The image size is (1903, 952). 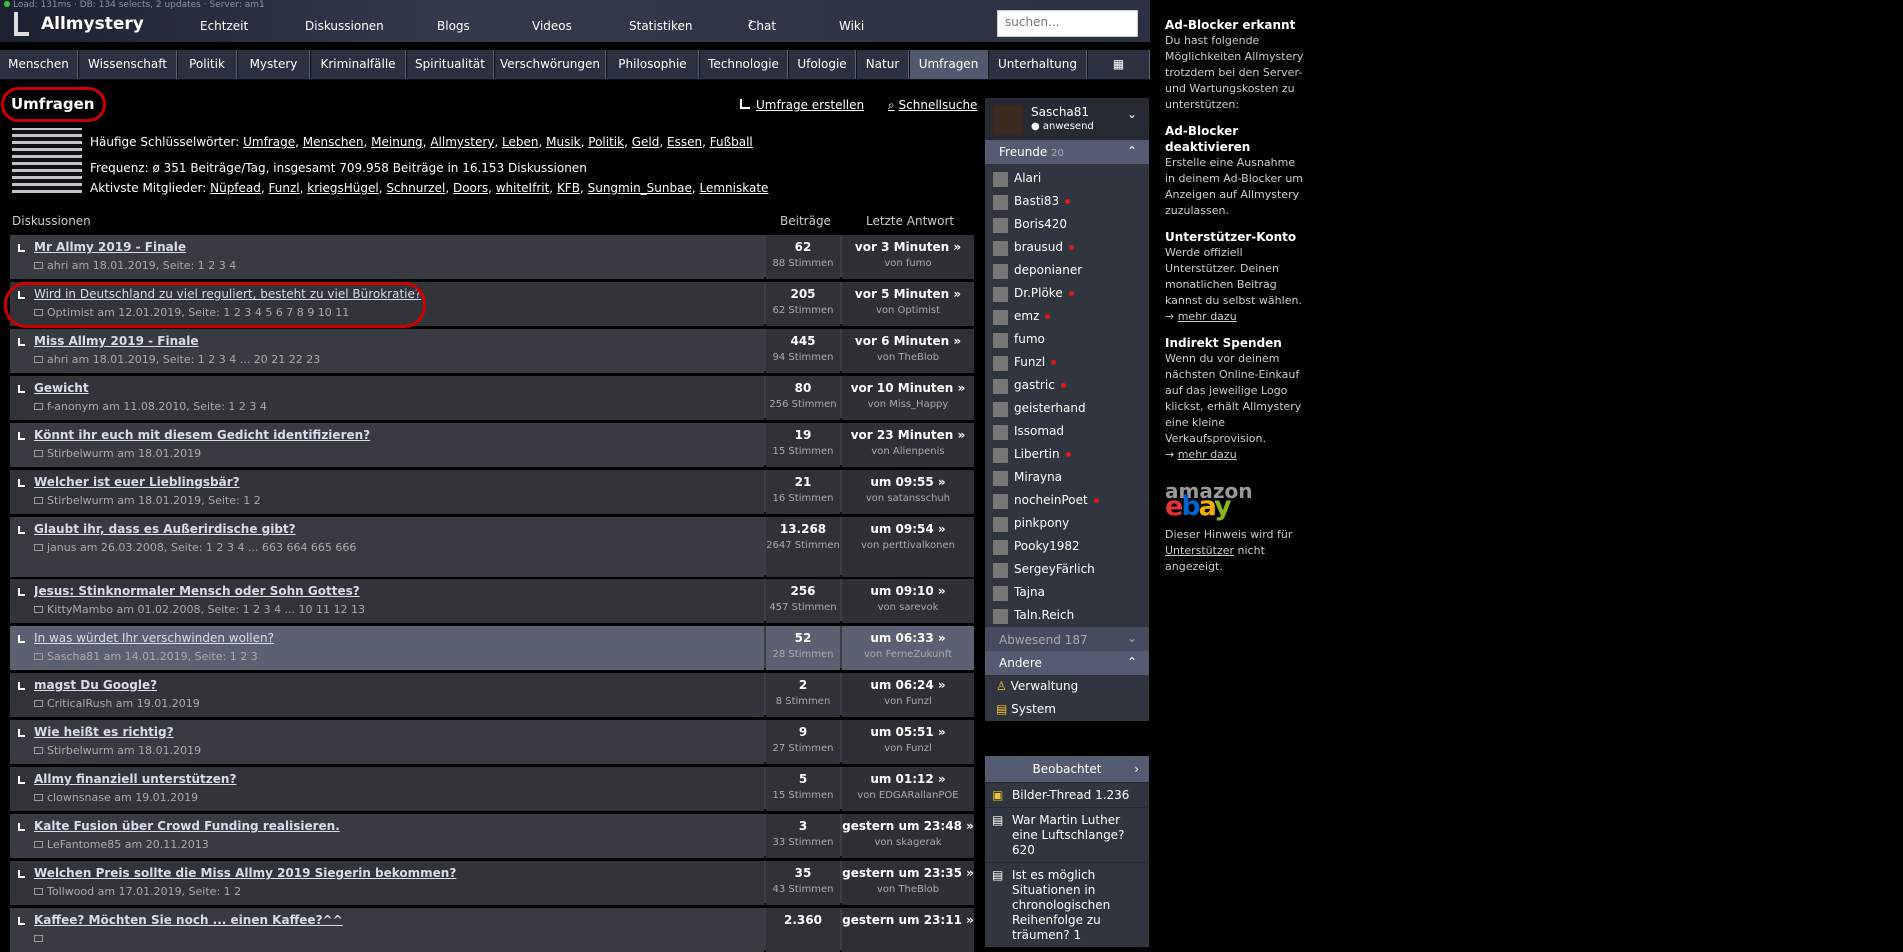 I want to click on last-answer-cell: gestern um 23:35 » von TheBlob, so click(x=908, y=883).